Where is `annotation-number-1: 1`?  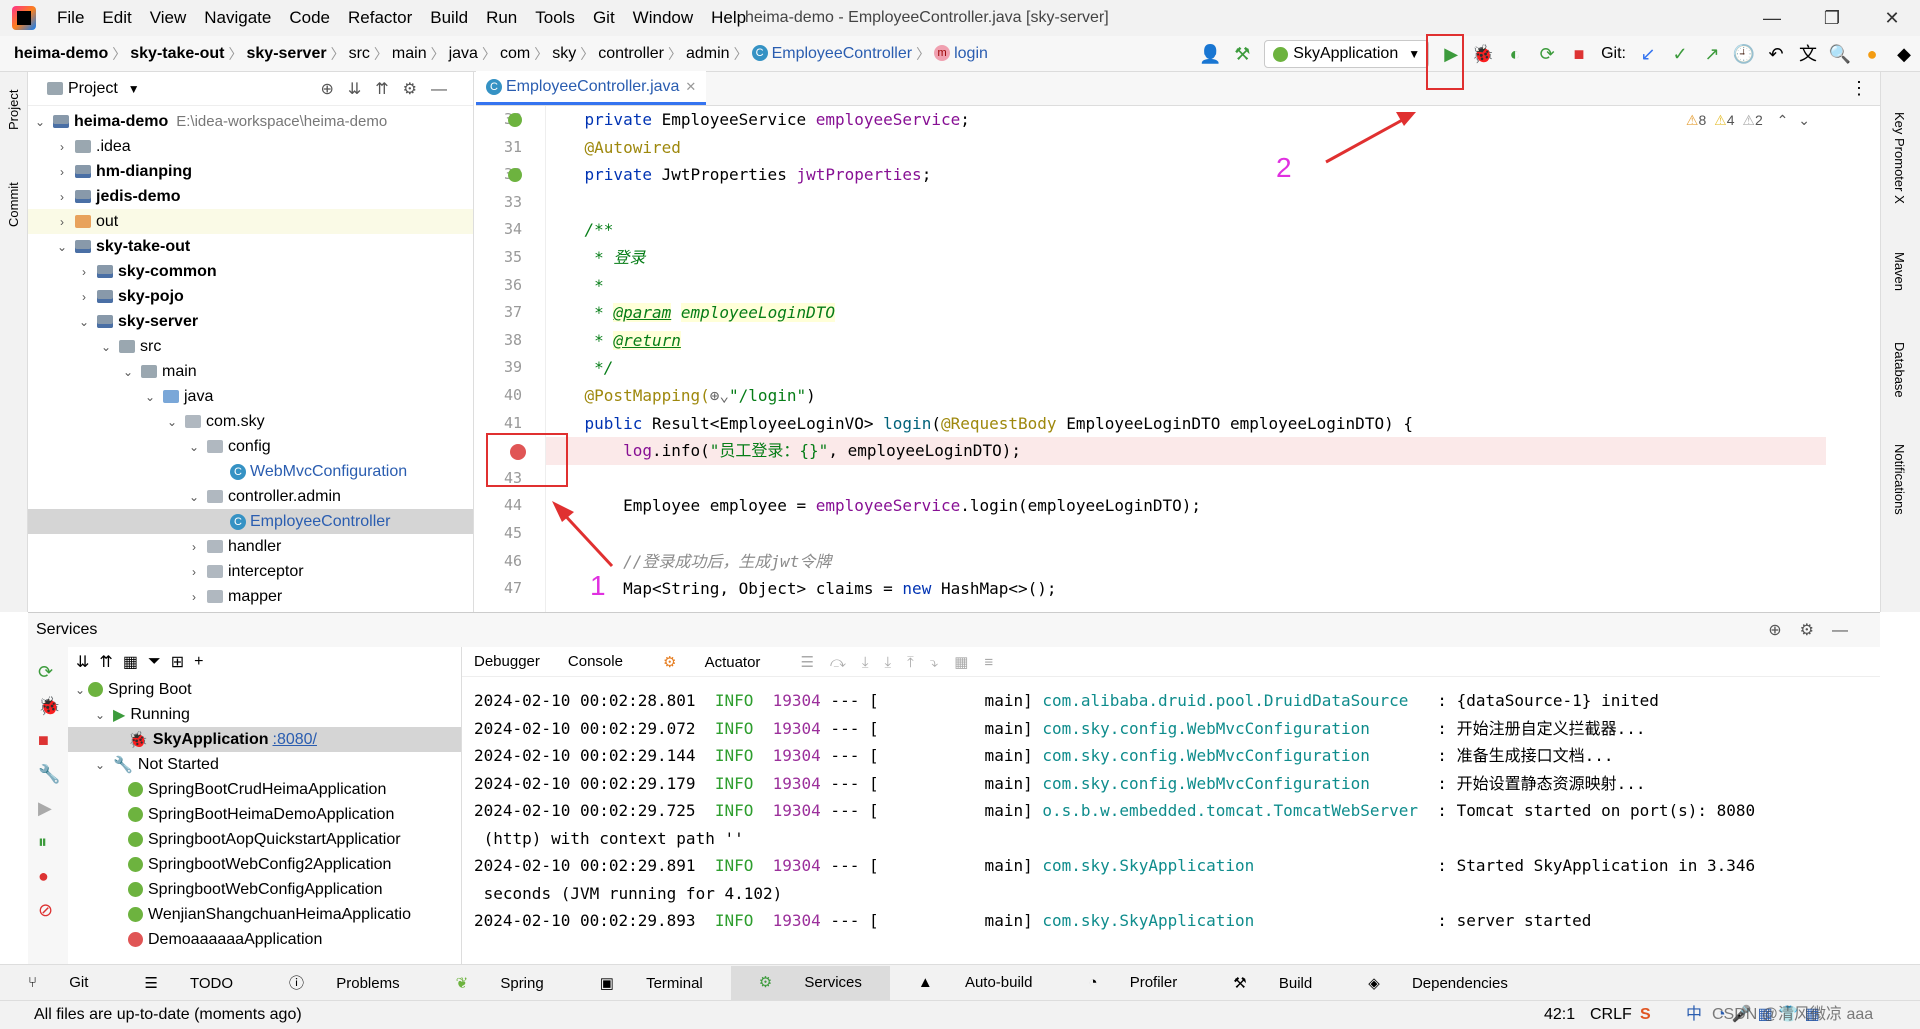
annotation-number-1: 1 is located at coordinates (598, 585).